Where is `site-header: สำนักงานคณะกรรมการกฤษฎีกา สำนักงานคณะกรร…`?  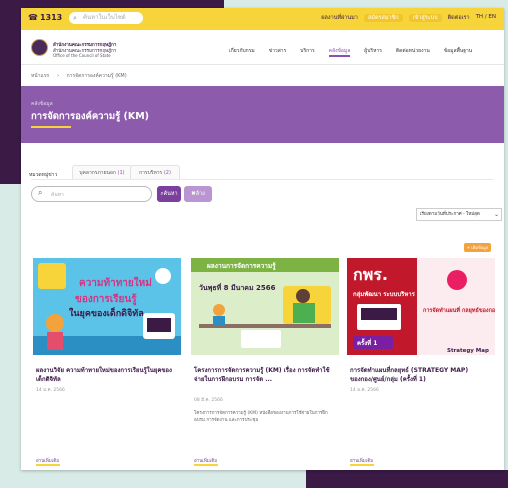
site-header: สำนักงานคณะกรรมการกฤษฎีกา สำนักงานคณะกรร… is located at coordinates (262, 47).